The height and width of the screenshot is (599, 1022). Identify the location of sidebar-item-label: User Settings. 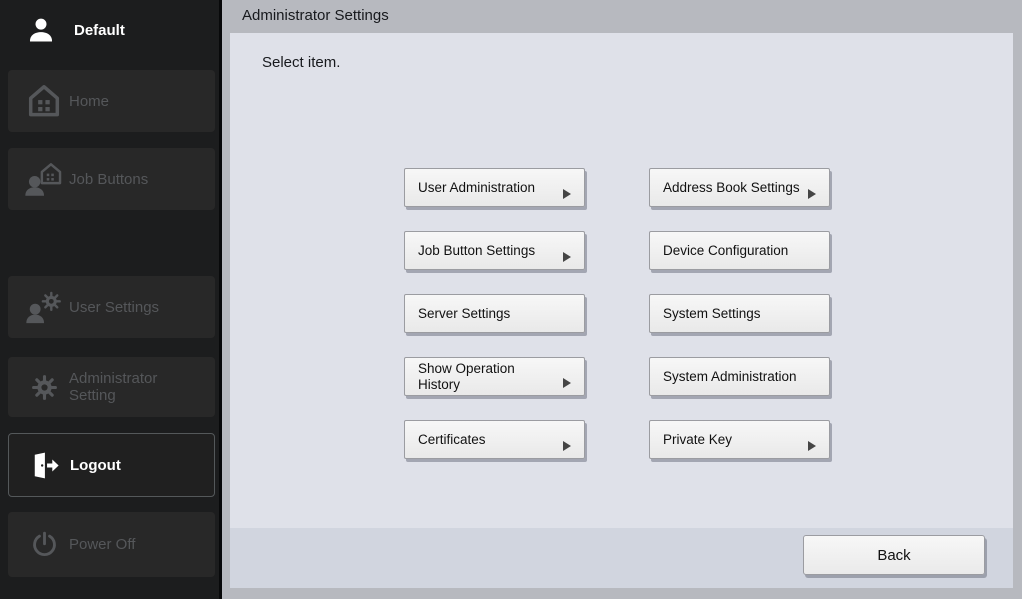
(114, 307).